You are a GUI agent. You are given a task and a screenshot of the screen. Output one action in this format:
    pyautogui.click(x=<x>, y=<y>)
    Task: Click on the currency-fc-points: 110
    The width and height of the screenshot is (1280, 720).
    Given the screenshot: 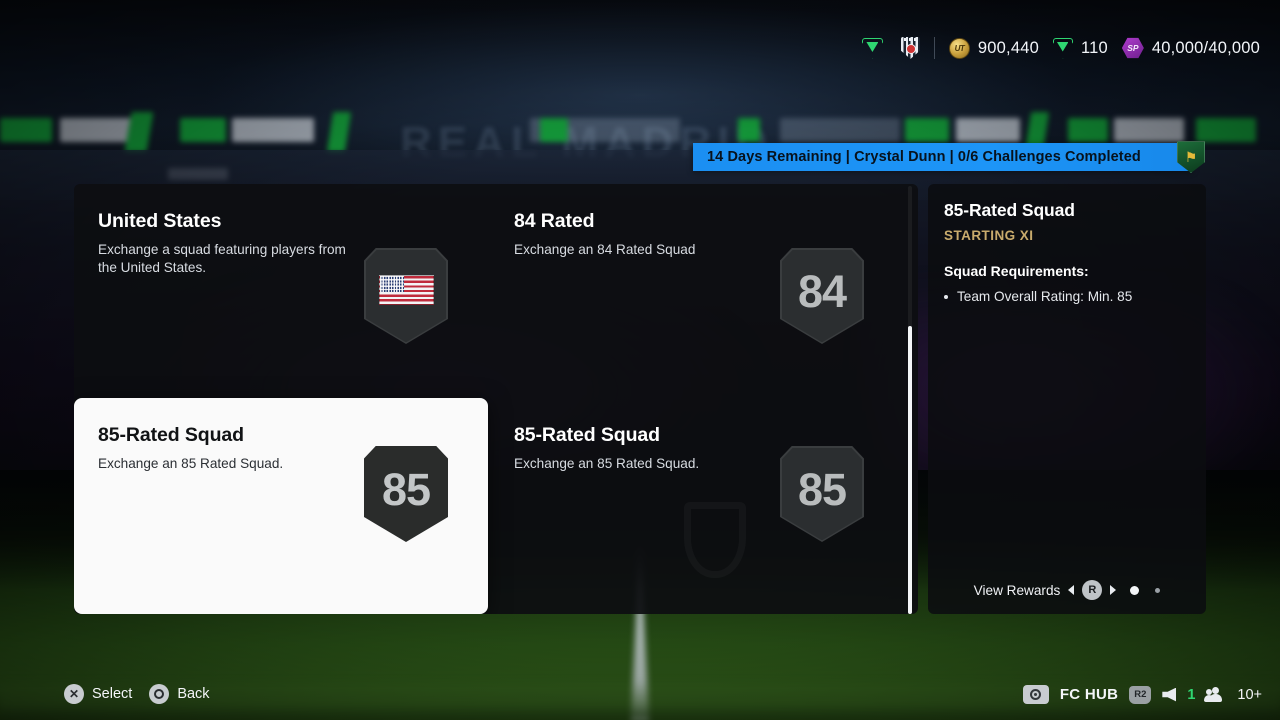 What is the action you would take?
    pyautogui.click(x=1080, y=48)
    